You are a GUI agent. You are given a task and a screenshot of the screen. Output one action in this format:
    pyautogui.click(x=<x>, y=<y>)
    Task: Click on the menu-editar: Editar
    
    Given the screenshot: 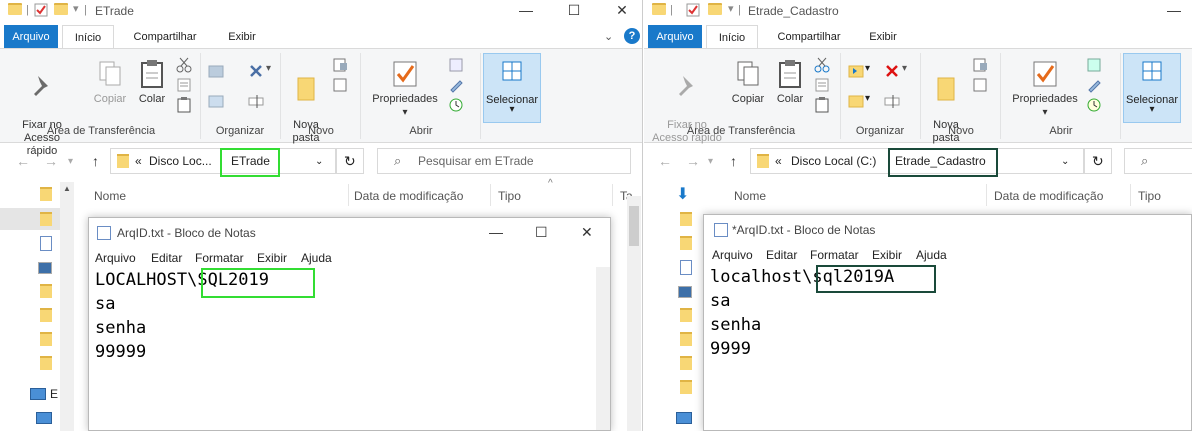 What is the action you would take?
    pyautogui.click(x=166, y=258)
    